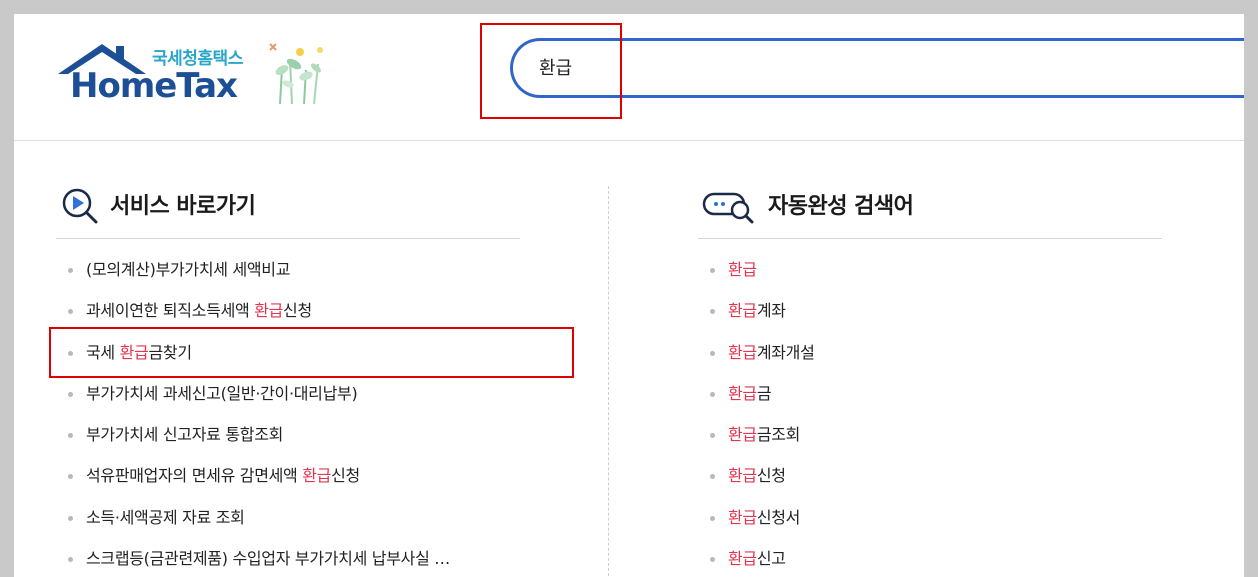 This screenshot has height=577, width=1258. Describe the element at coordinates (728, 208) in the screenshot. I see `chat-search-icon` at that location.